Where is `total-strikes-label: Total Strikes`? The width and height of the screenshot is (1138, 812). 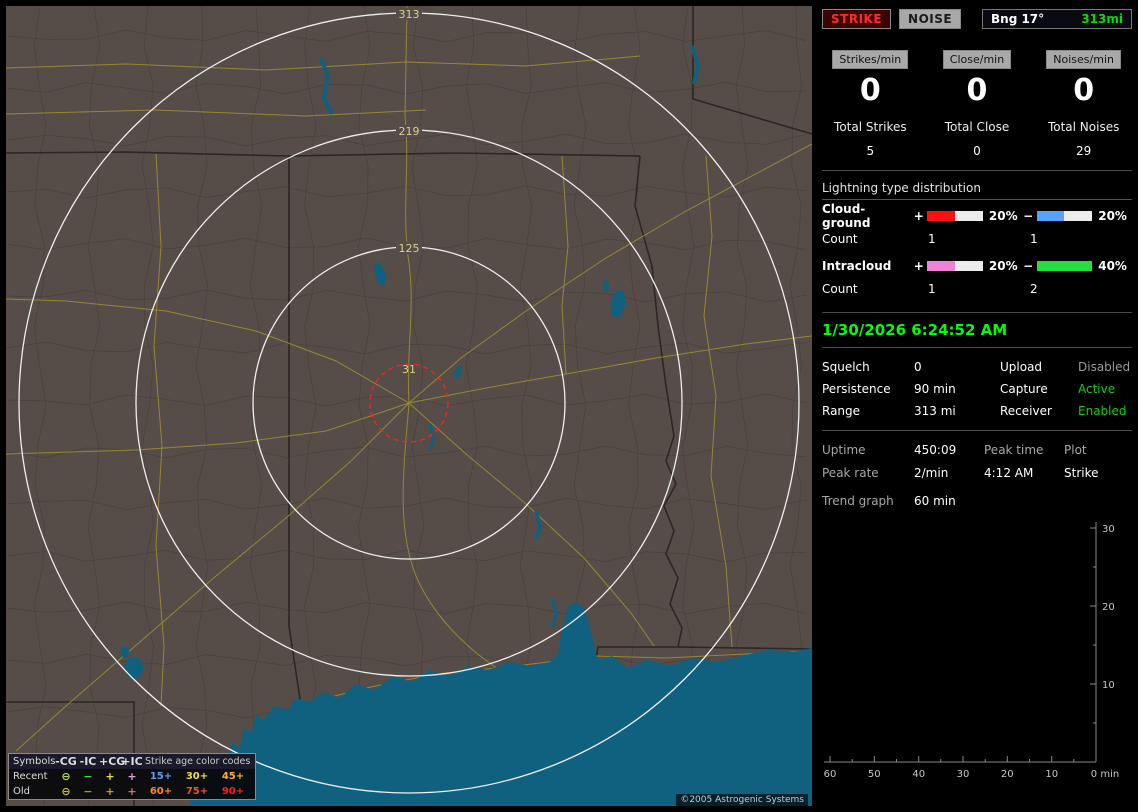
total-strikes-label: Total Strikes is located at coordinates (870, 127).